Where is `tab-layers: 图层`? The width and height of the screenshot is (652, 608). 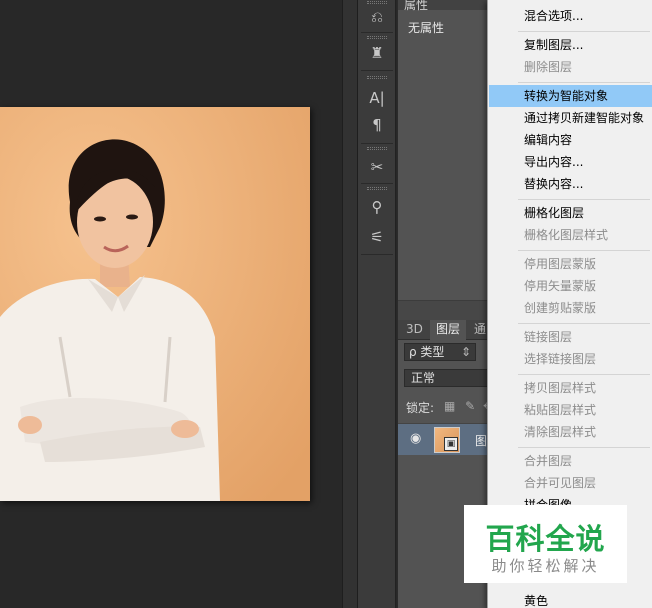
tab-layers: 图层 is located at coordinates (448, 330).